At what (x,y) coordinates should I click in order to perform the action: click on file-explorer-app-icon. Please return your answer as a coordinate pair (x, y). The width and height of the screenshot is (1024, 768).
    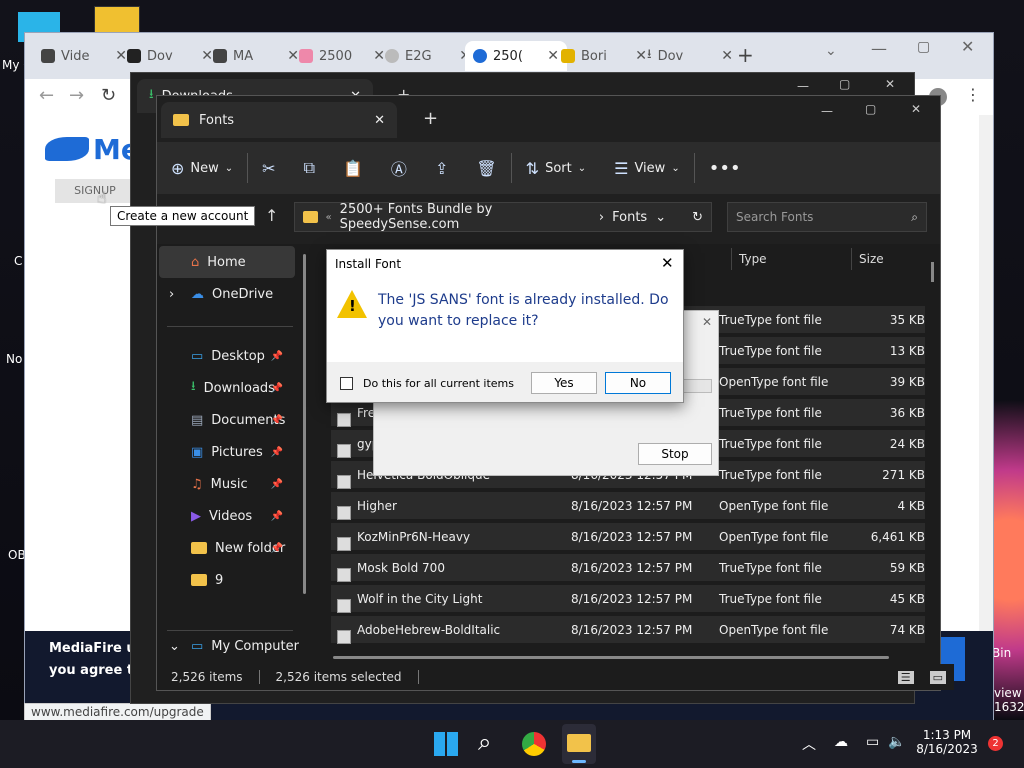
    Looking at the image, I should click on (579, 744).